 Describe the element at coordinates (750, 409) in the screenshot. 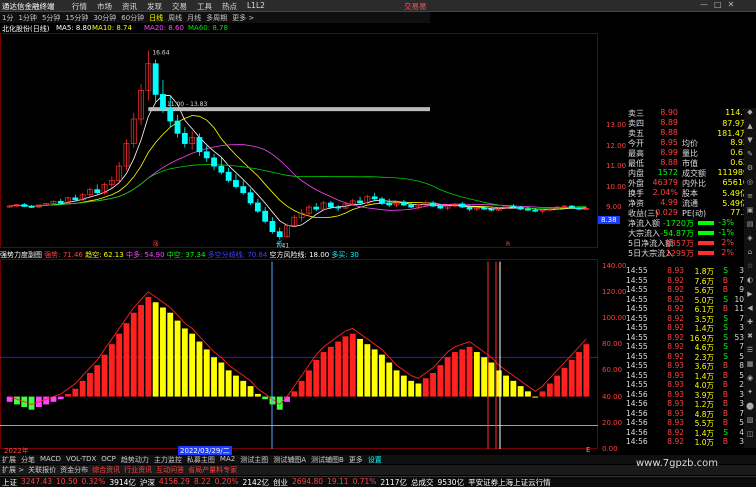

I see `sidebar-tool-icon: ⬤` at that location.